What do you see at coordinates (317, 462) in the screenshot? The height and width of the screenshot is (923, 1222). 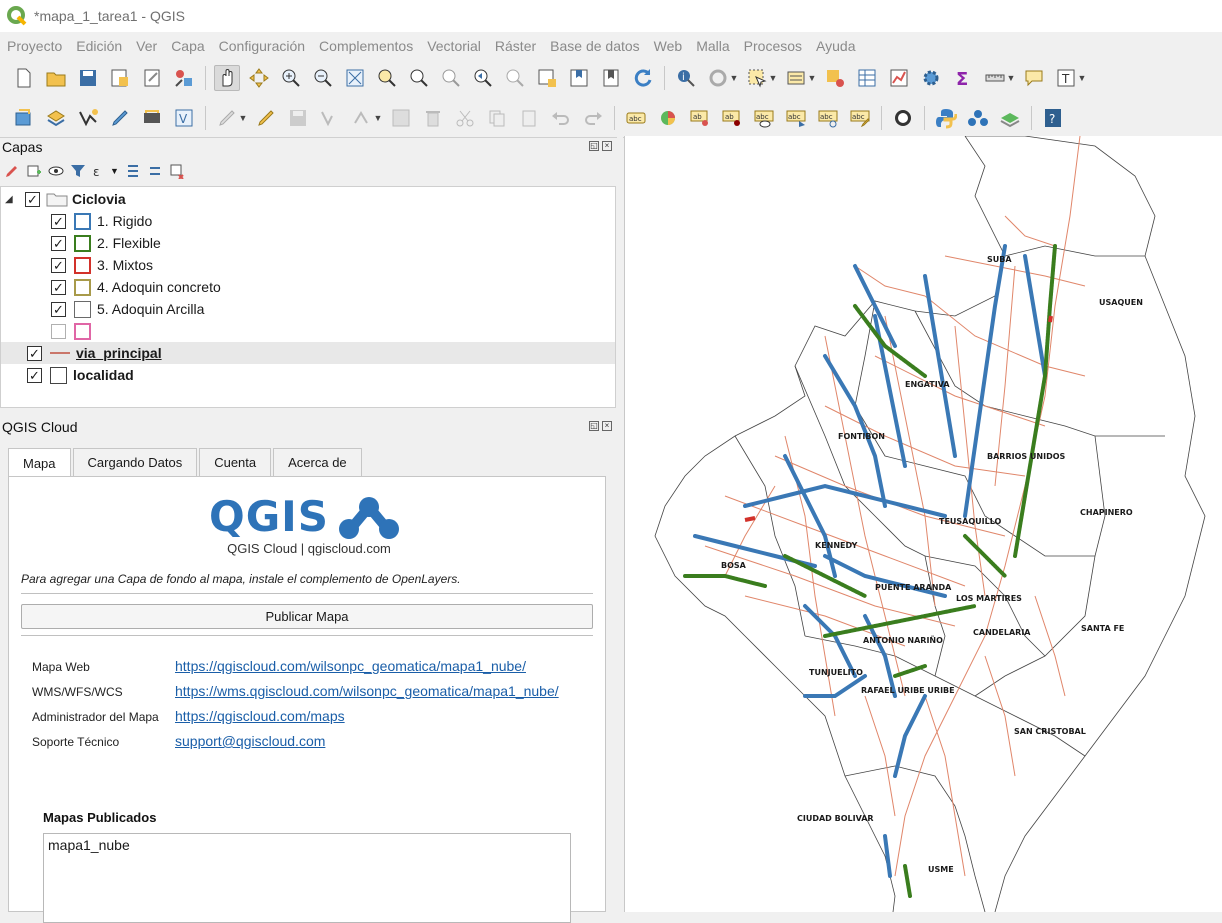 I see `tab-acerca-de: Acerca de` at bounding box center [317, 462].